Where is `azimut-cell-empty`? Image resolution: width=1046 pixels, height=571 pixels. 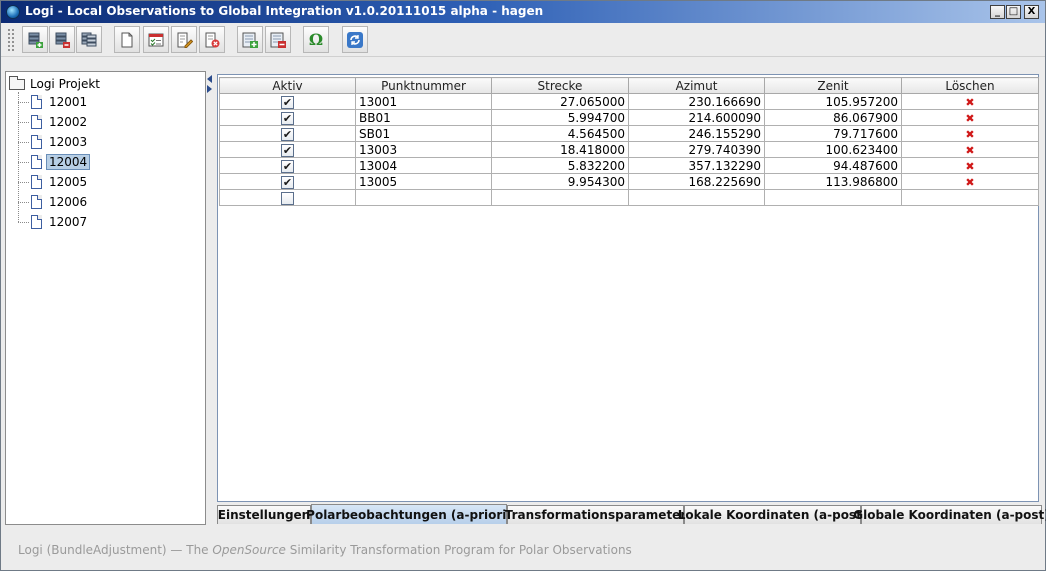 azimut-cell-empty is located at coordinates (696, 197).